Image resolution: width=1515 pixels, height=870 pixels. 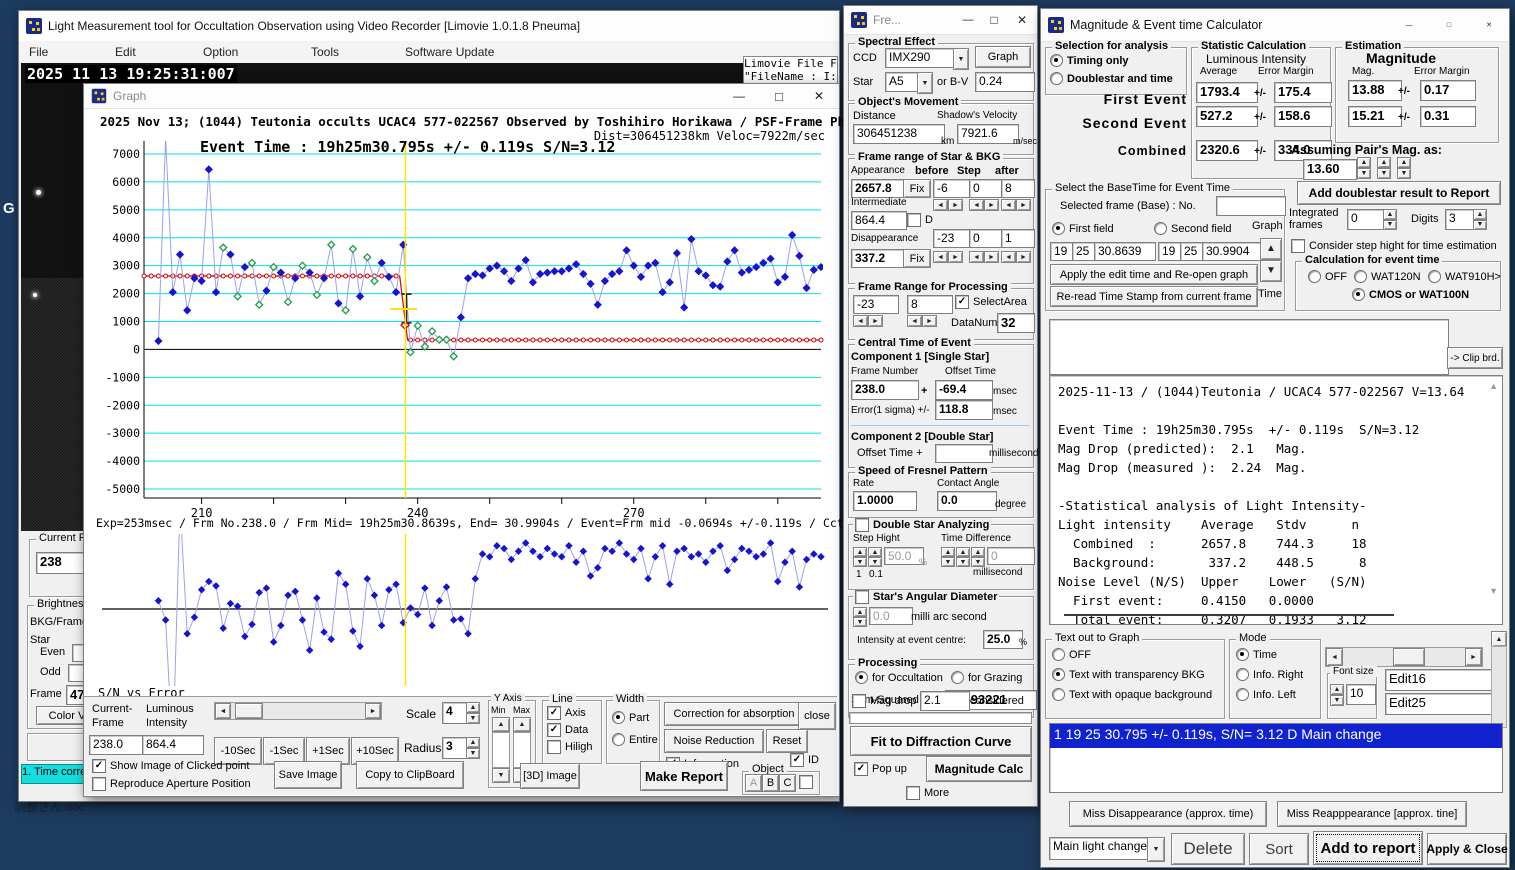 I want to click on font-size-field: 10, so click(x=1361, y=694).